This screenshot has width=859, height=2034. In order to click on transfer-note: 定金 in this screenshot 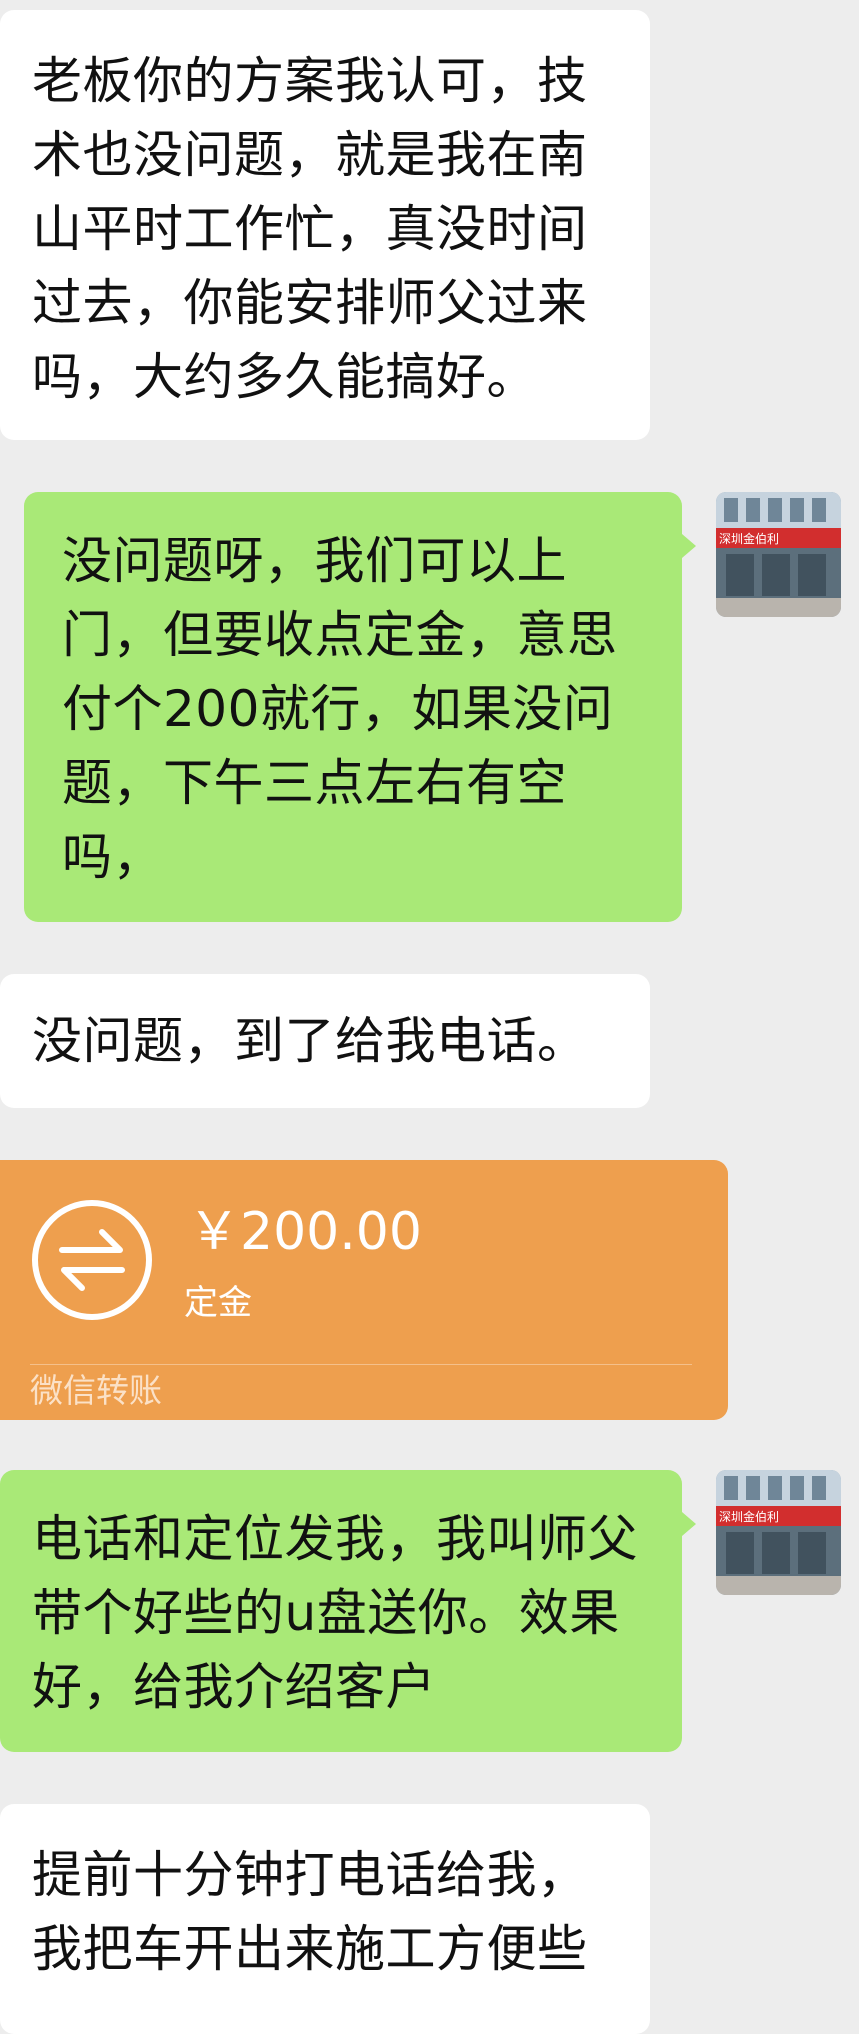, I will do `click(218, 1303)`.